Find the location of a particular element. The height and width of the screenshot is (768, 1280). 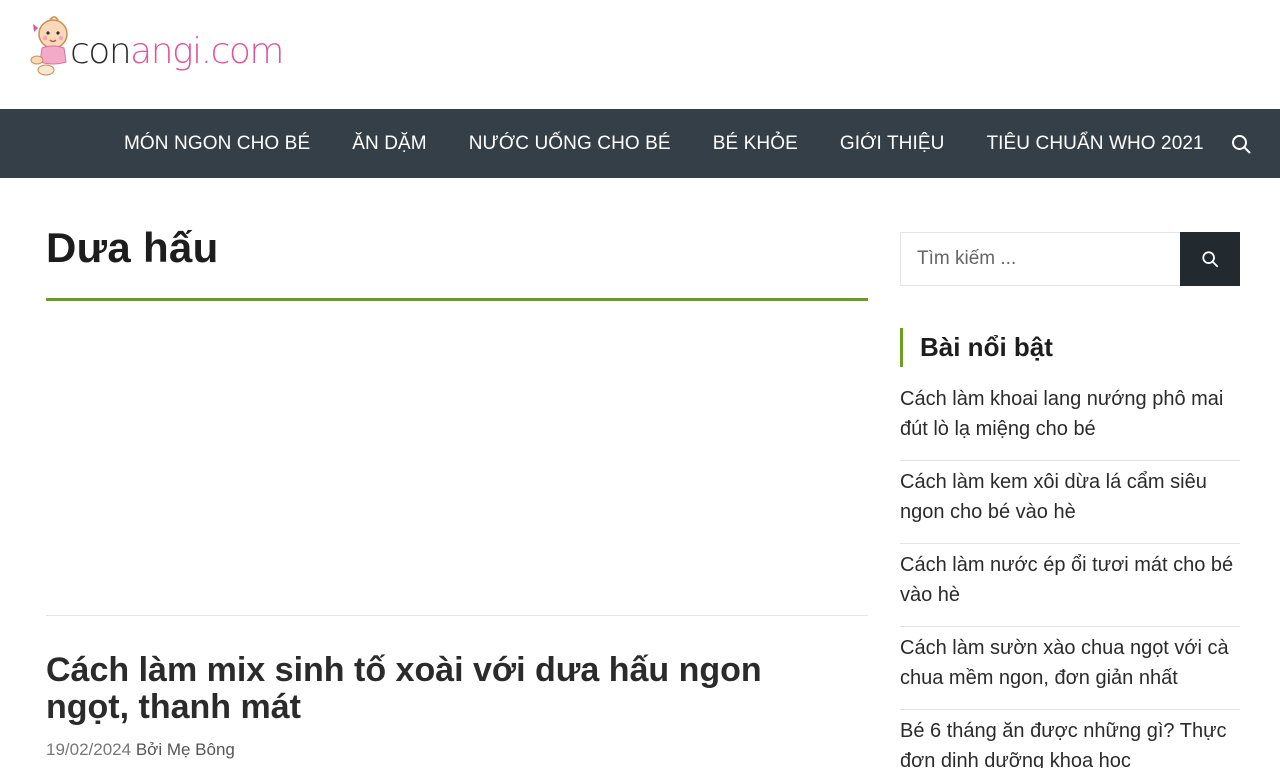

baby-mascot-icon is located at coordinates (49, 46).